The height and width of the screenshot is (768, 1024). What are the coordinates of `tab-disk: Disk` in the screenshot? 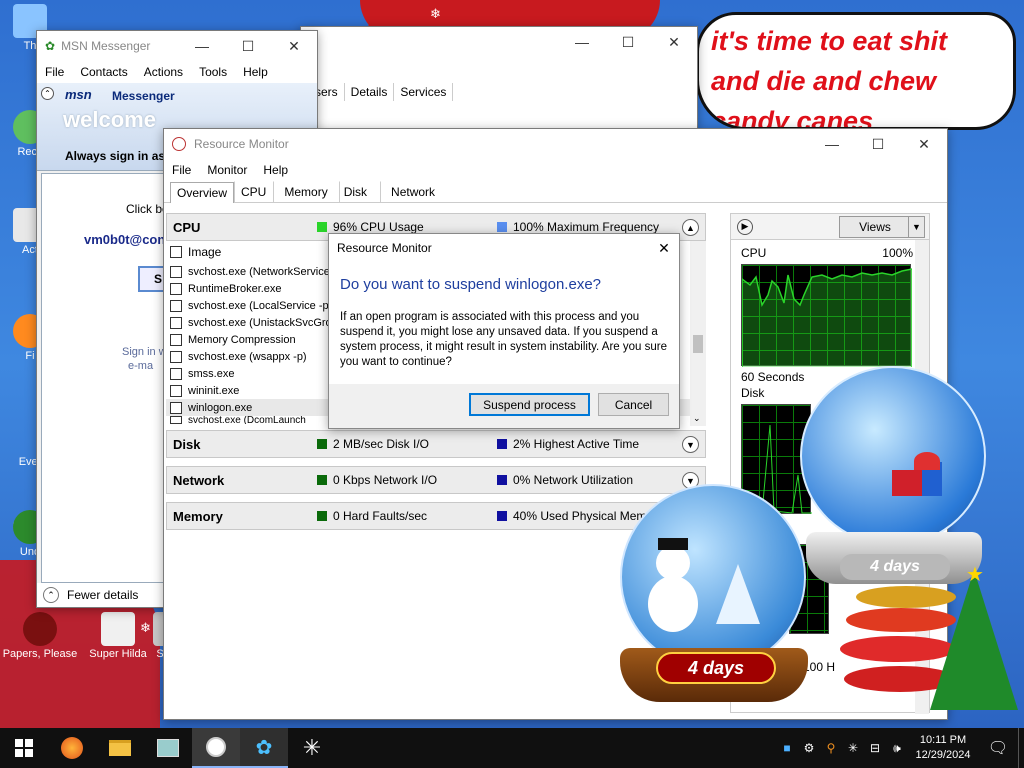 It's located at (359, 191).